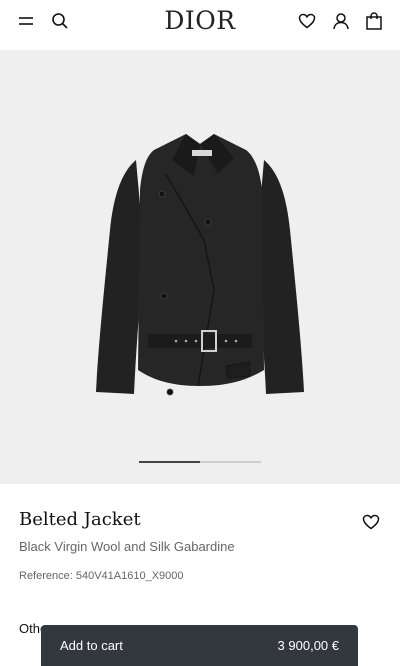 Image resolution: width=400 pixels, height=666 pixels. What do you see at coordinates (101, 576) in the screenshot?
I see `product-reference: Reference: 540V41A1610_X9000` at bounding box center [101, 576].